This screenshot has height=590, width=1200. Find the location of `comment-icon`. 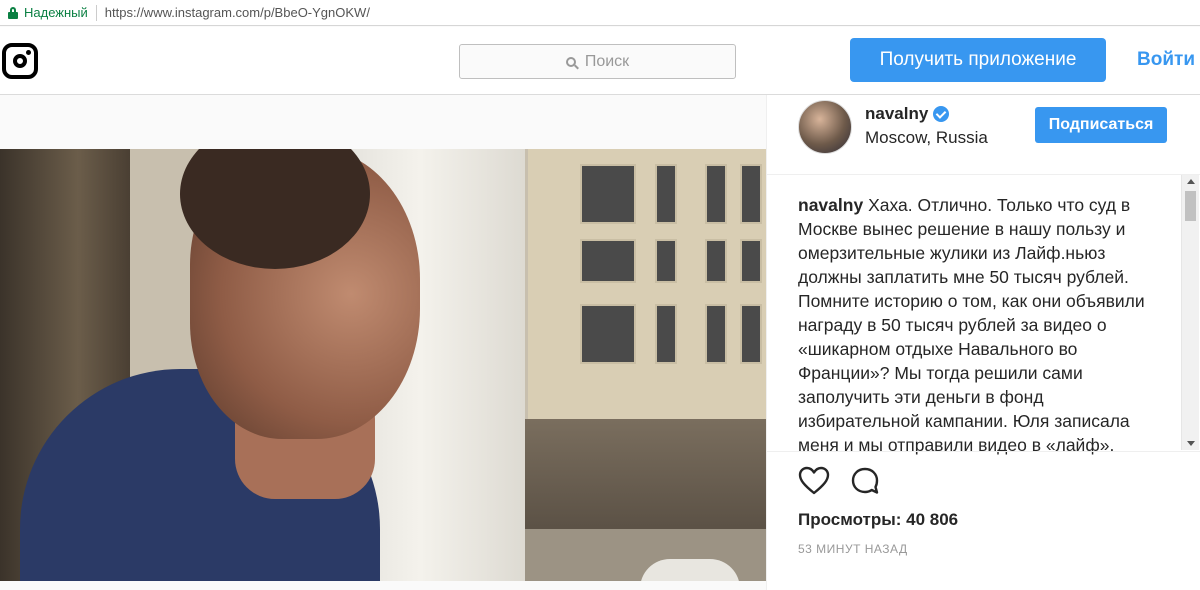

comment-icon is located at coordinates (865, 481).